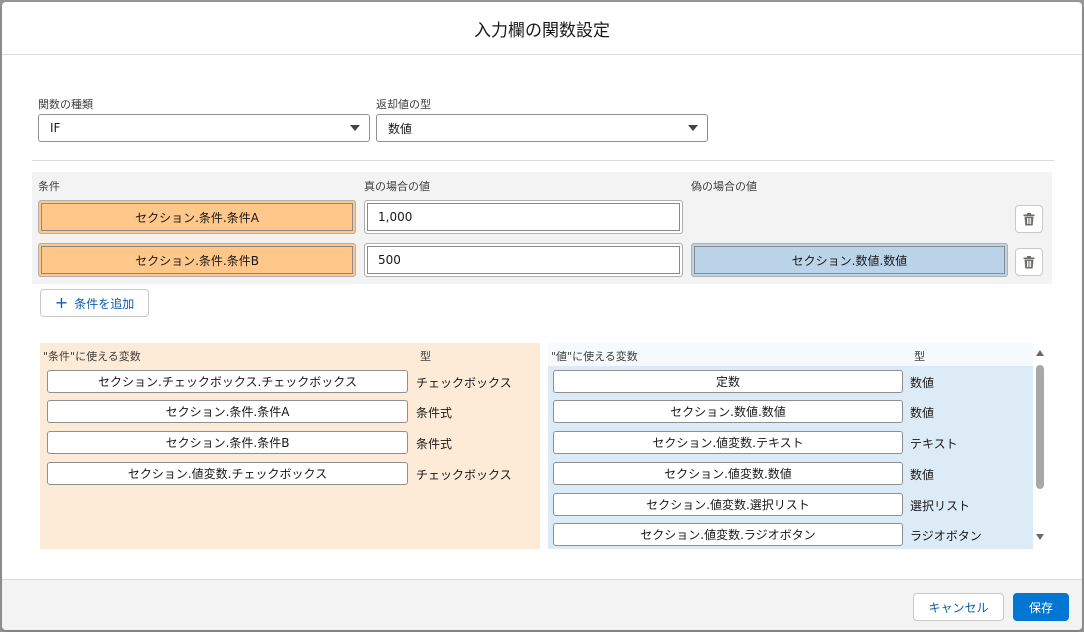  I want to click on condition-slot-label: セクション.条件.条件A, so click(197, 217).